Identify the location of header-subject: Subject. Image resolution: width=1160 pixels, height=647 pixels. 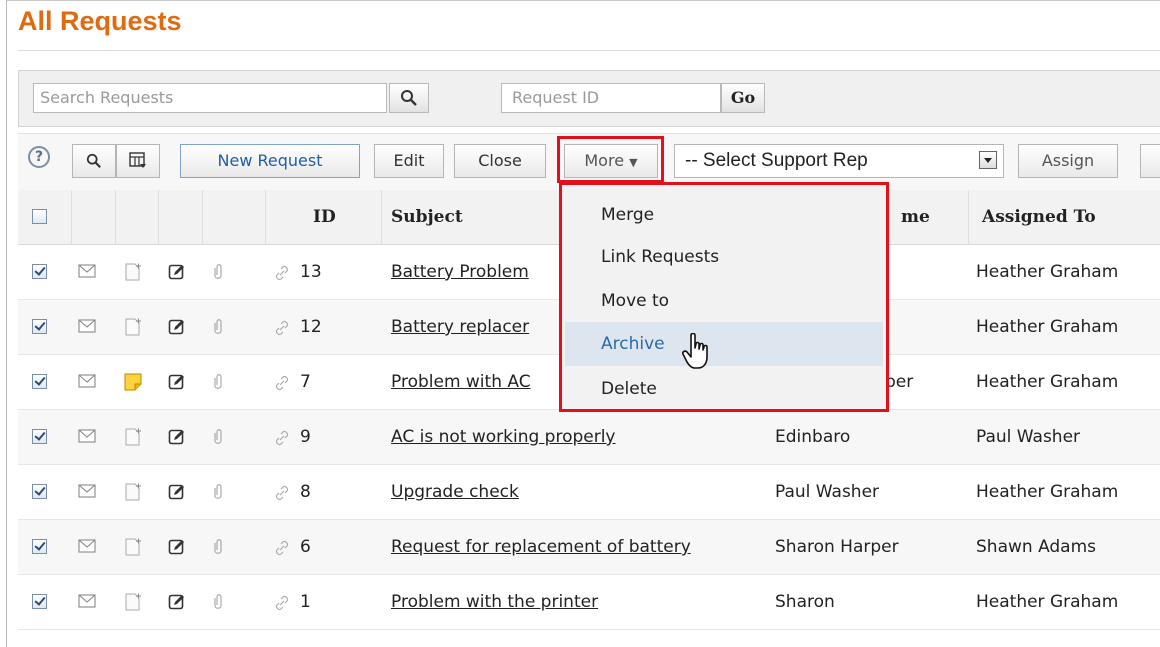
(427, 217).